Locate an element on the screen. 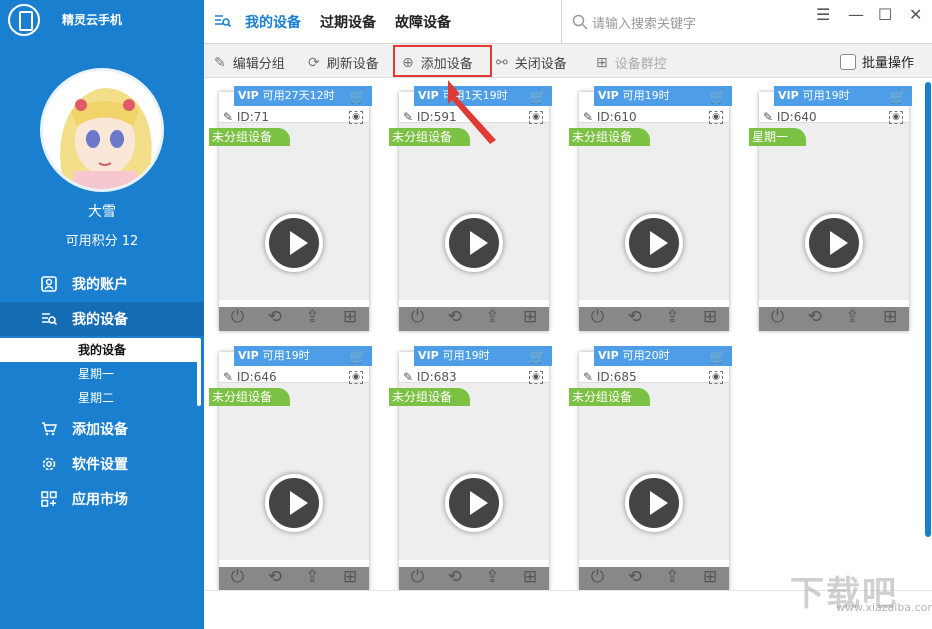  tab-expired-devices: 过期设备 is located at coordinates (348, 22).